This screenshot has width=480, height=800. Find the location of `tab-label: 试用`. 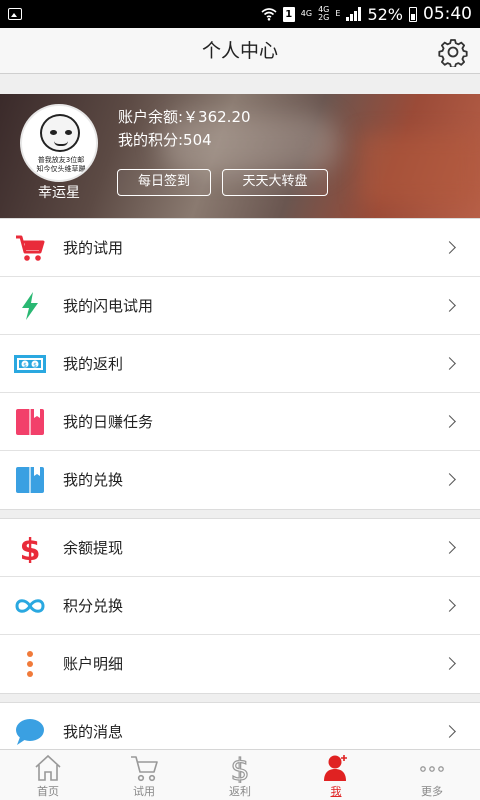

tab-label: 试用 is located at coordinates (144, 791).